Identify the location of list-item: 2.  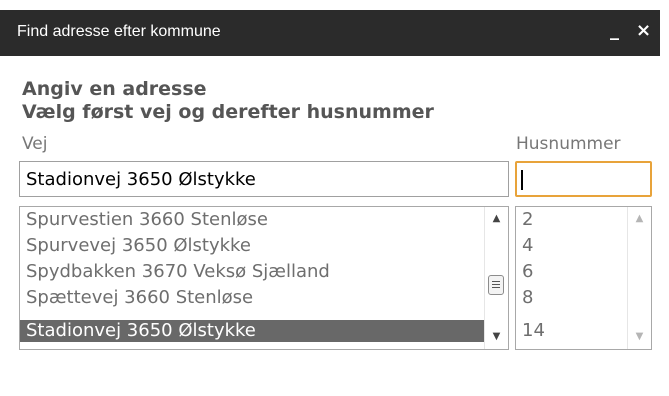
(571, 220).